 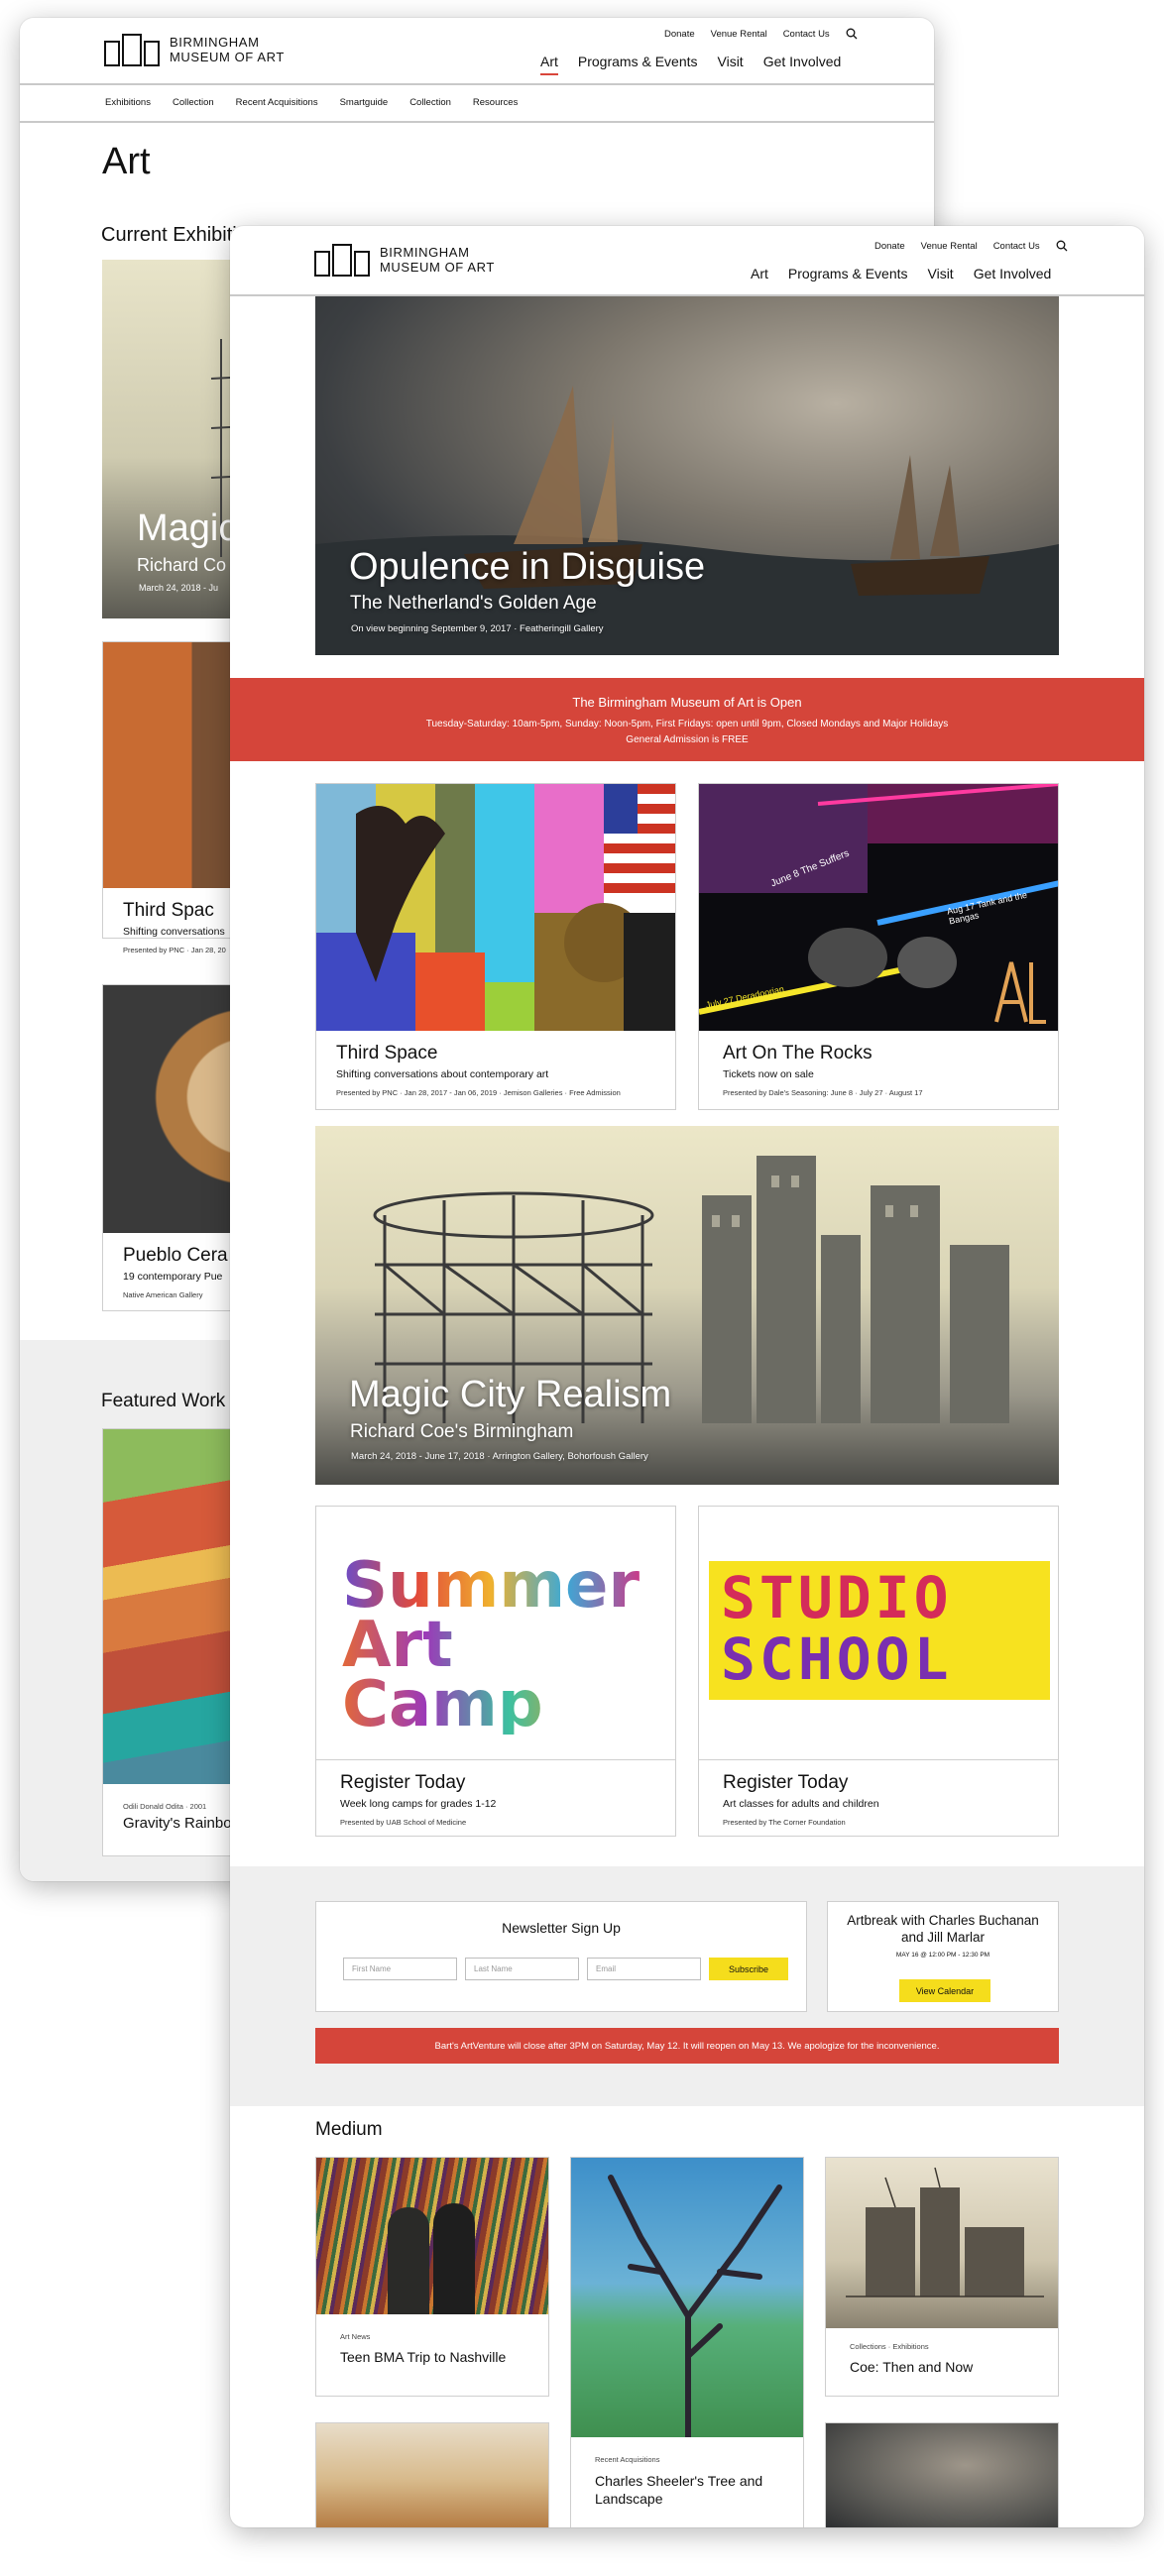 I want to click on featured-heading: Featured Work, so click(x=163, y=1401).